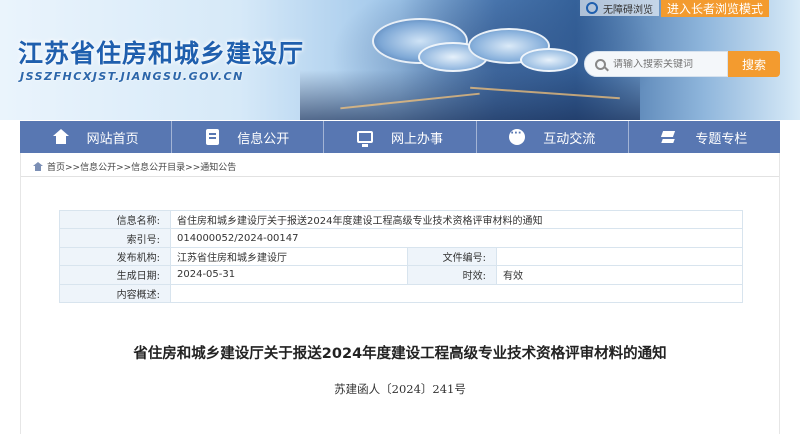  Describe the element at coordinates (663, 64) in the screenshot. I see `search-input` at that location.